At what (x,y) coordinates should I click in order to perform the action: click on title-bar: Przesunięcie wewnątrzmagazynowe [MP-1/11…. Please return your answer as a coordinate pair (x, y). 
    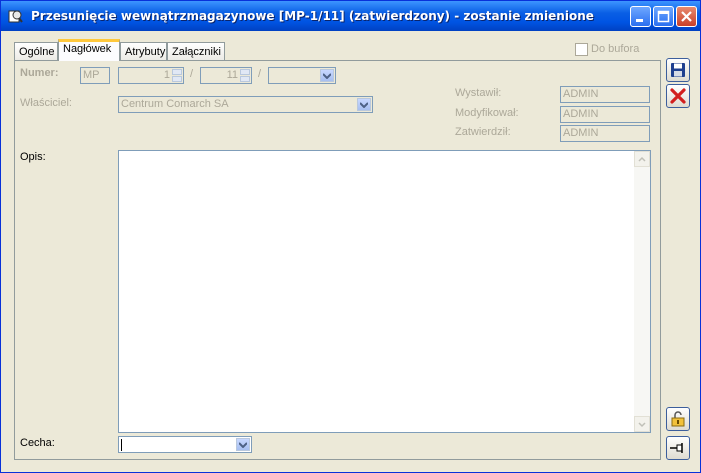
    Looking at the image, I should click on (350, 16).